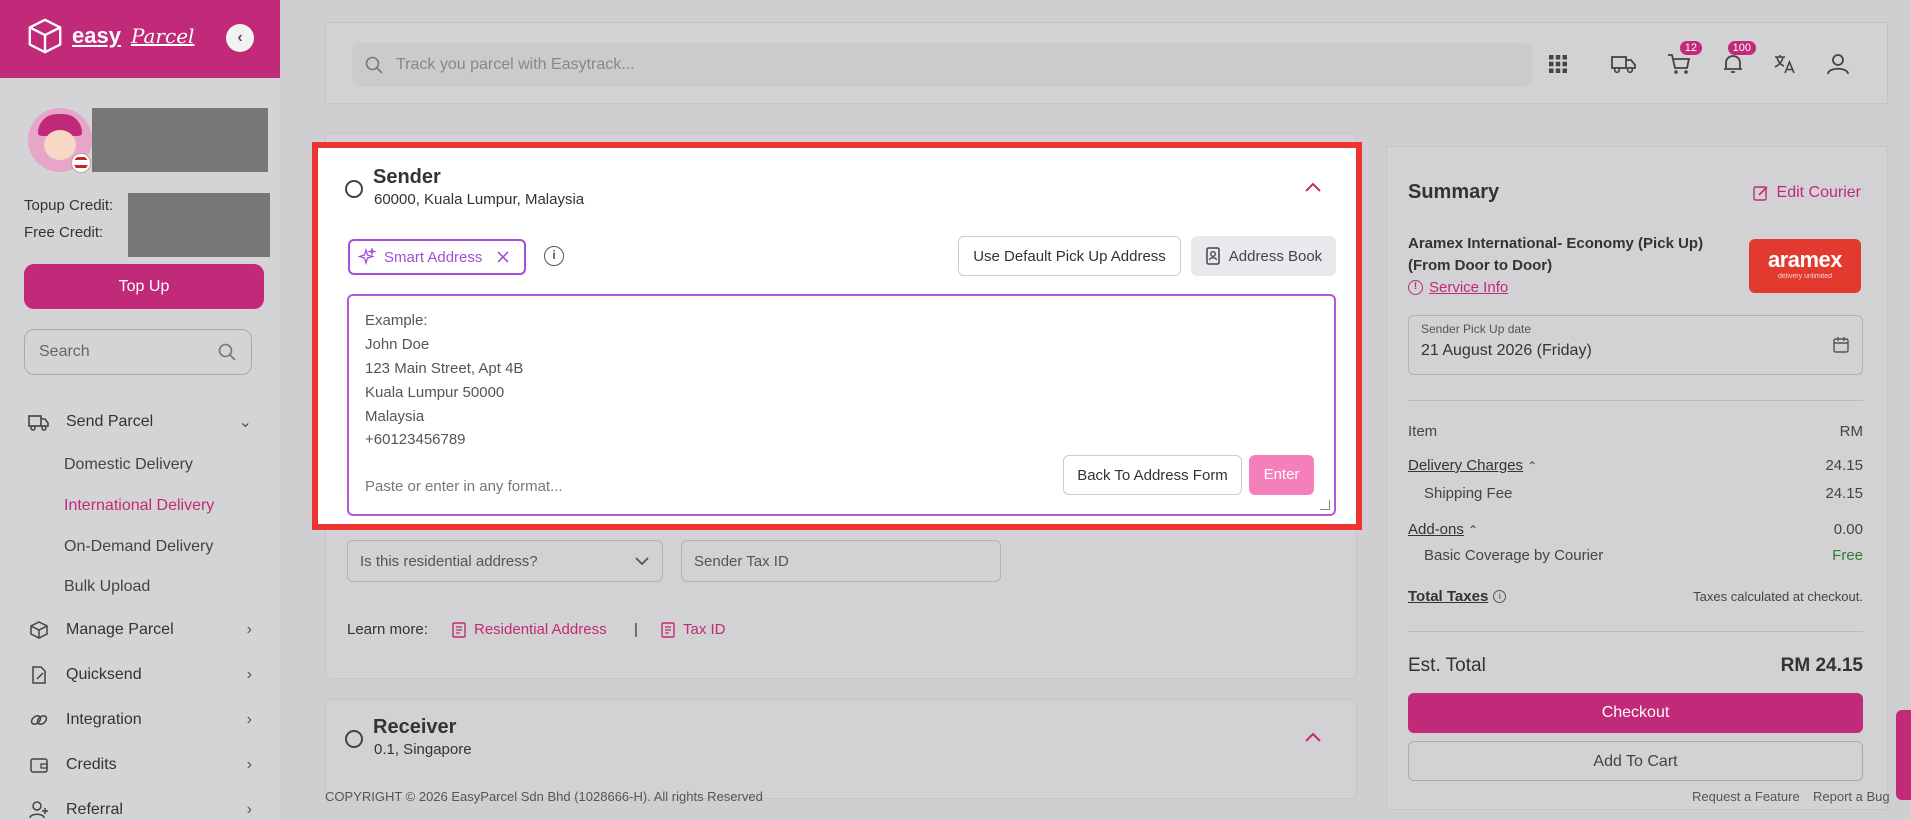 The image size is (1911, 820). What do you see at coordinates (1469, 287) in the screenshot?
I see `service-info-label: Service Info` at bounding box center [1469, 287].